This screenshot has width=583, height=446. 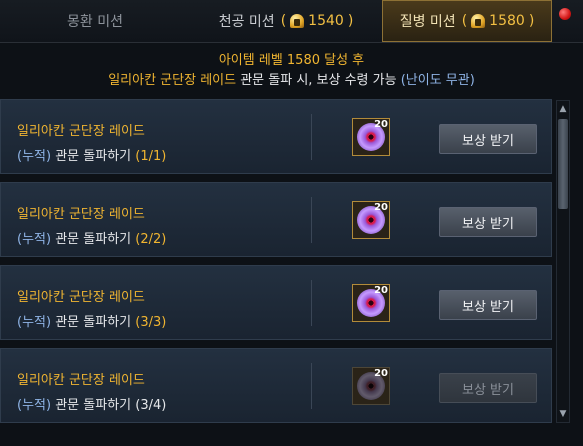 What do you see at coordinates (563, 164) in the screenshot?
I see `scrollbar-thumb` at bounding box center [563, 164].